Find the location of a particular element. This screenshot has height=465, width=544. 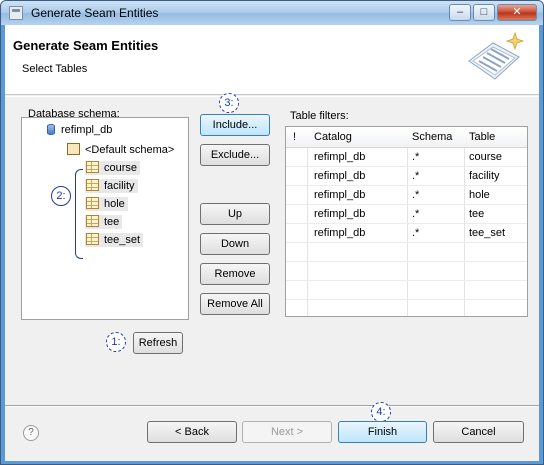

schema-icon is located at coordinates (73, 149).